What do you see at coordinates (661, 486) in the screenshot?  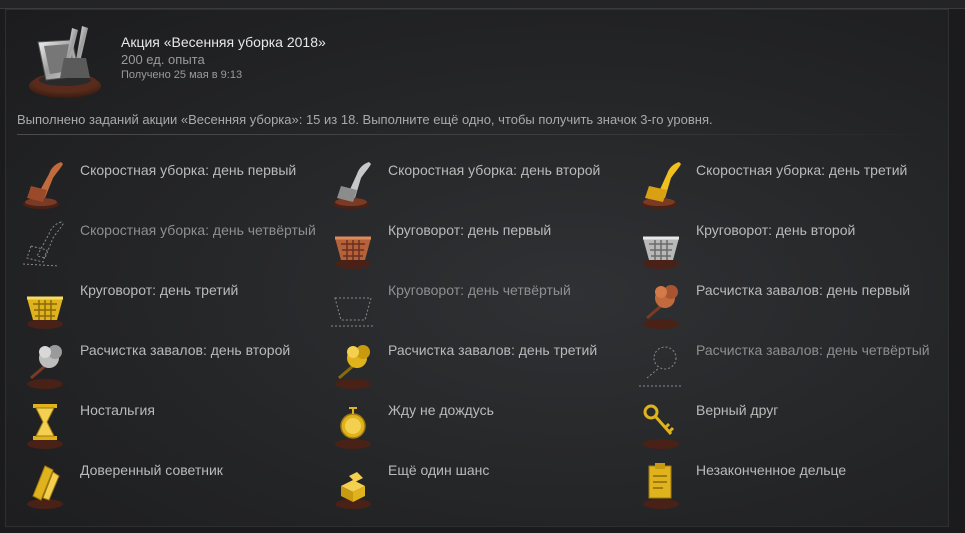 I see `clipboard-icon` at bounding box center [661, 486].